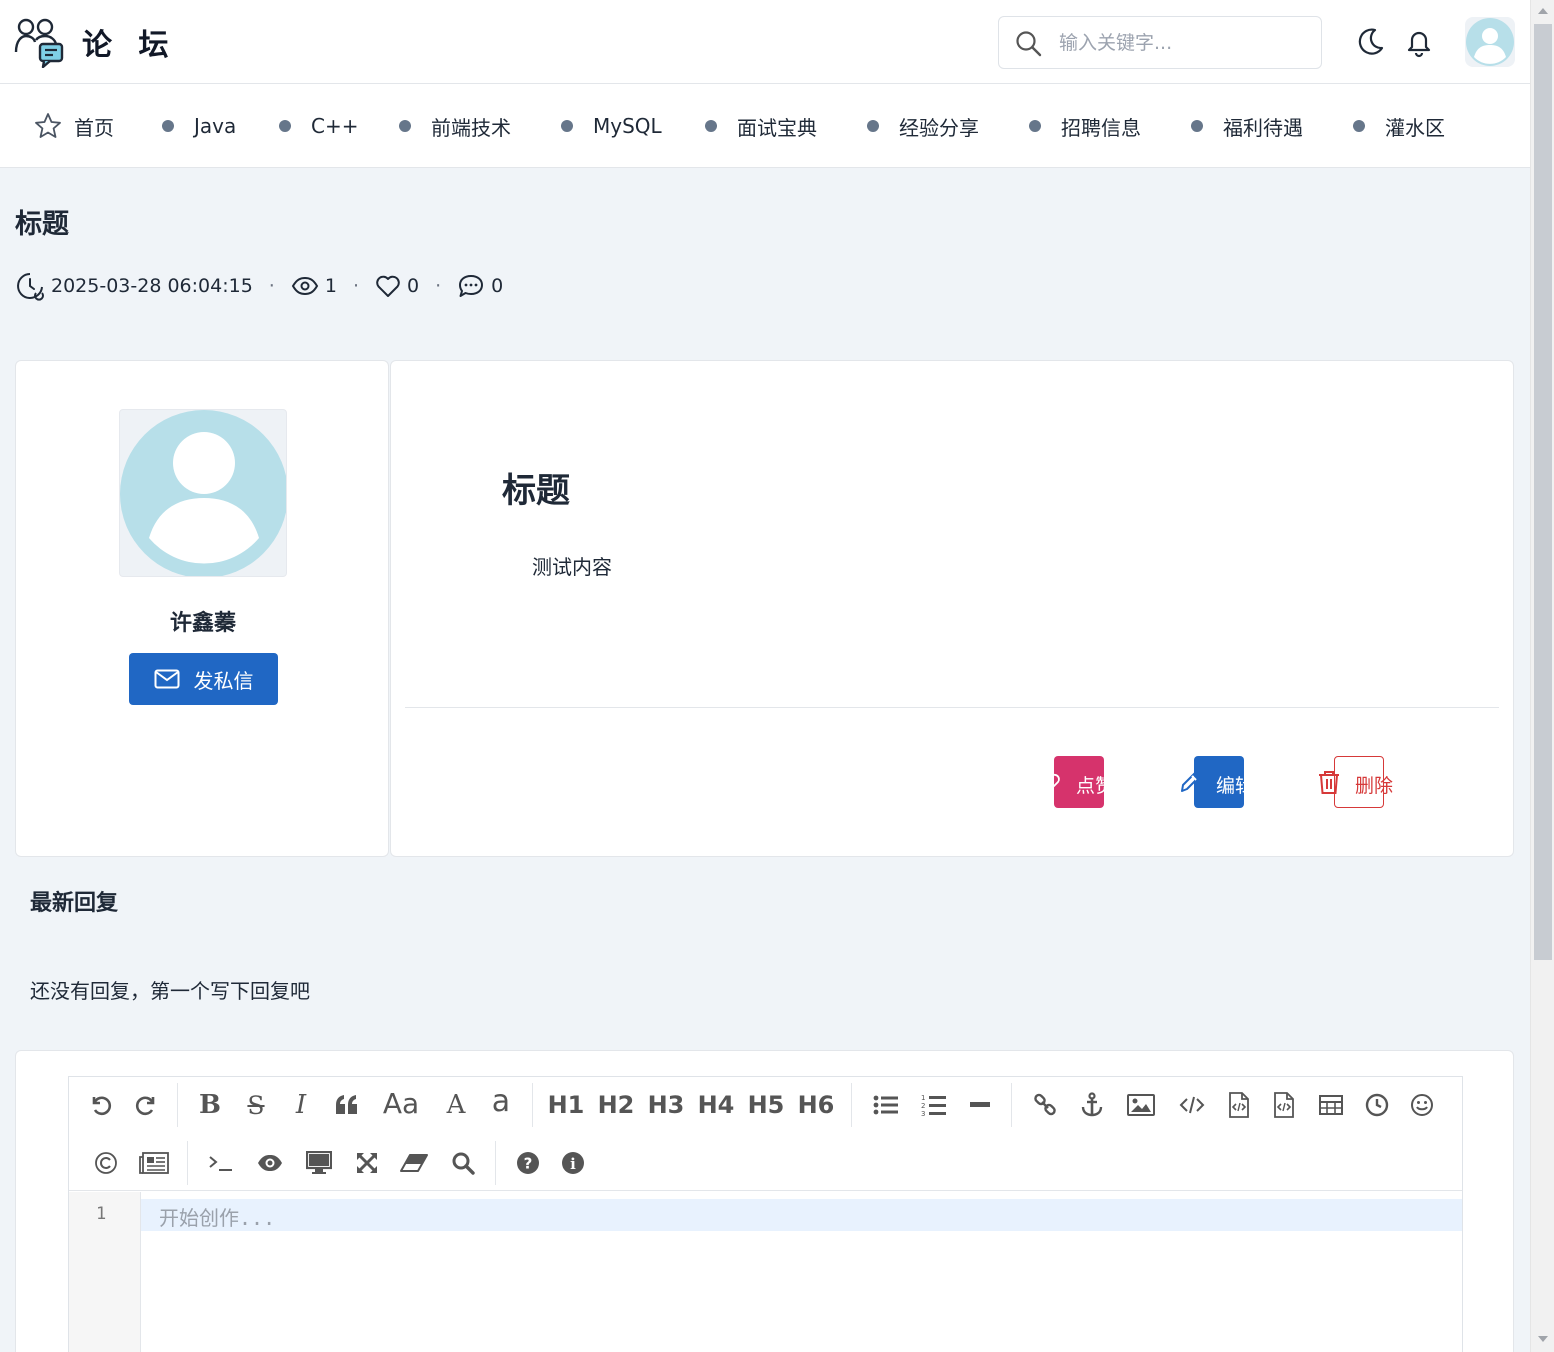 This screenshot has height=1352, width=1554. What do you see at coordinates (1263, 127) in the screenshot?
I see `nav-item-label: 福利待遇` at bounding box center [1263, 127].